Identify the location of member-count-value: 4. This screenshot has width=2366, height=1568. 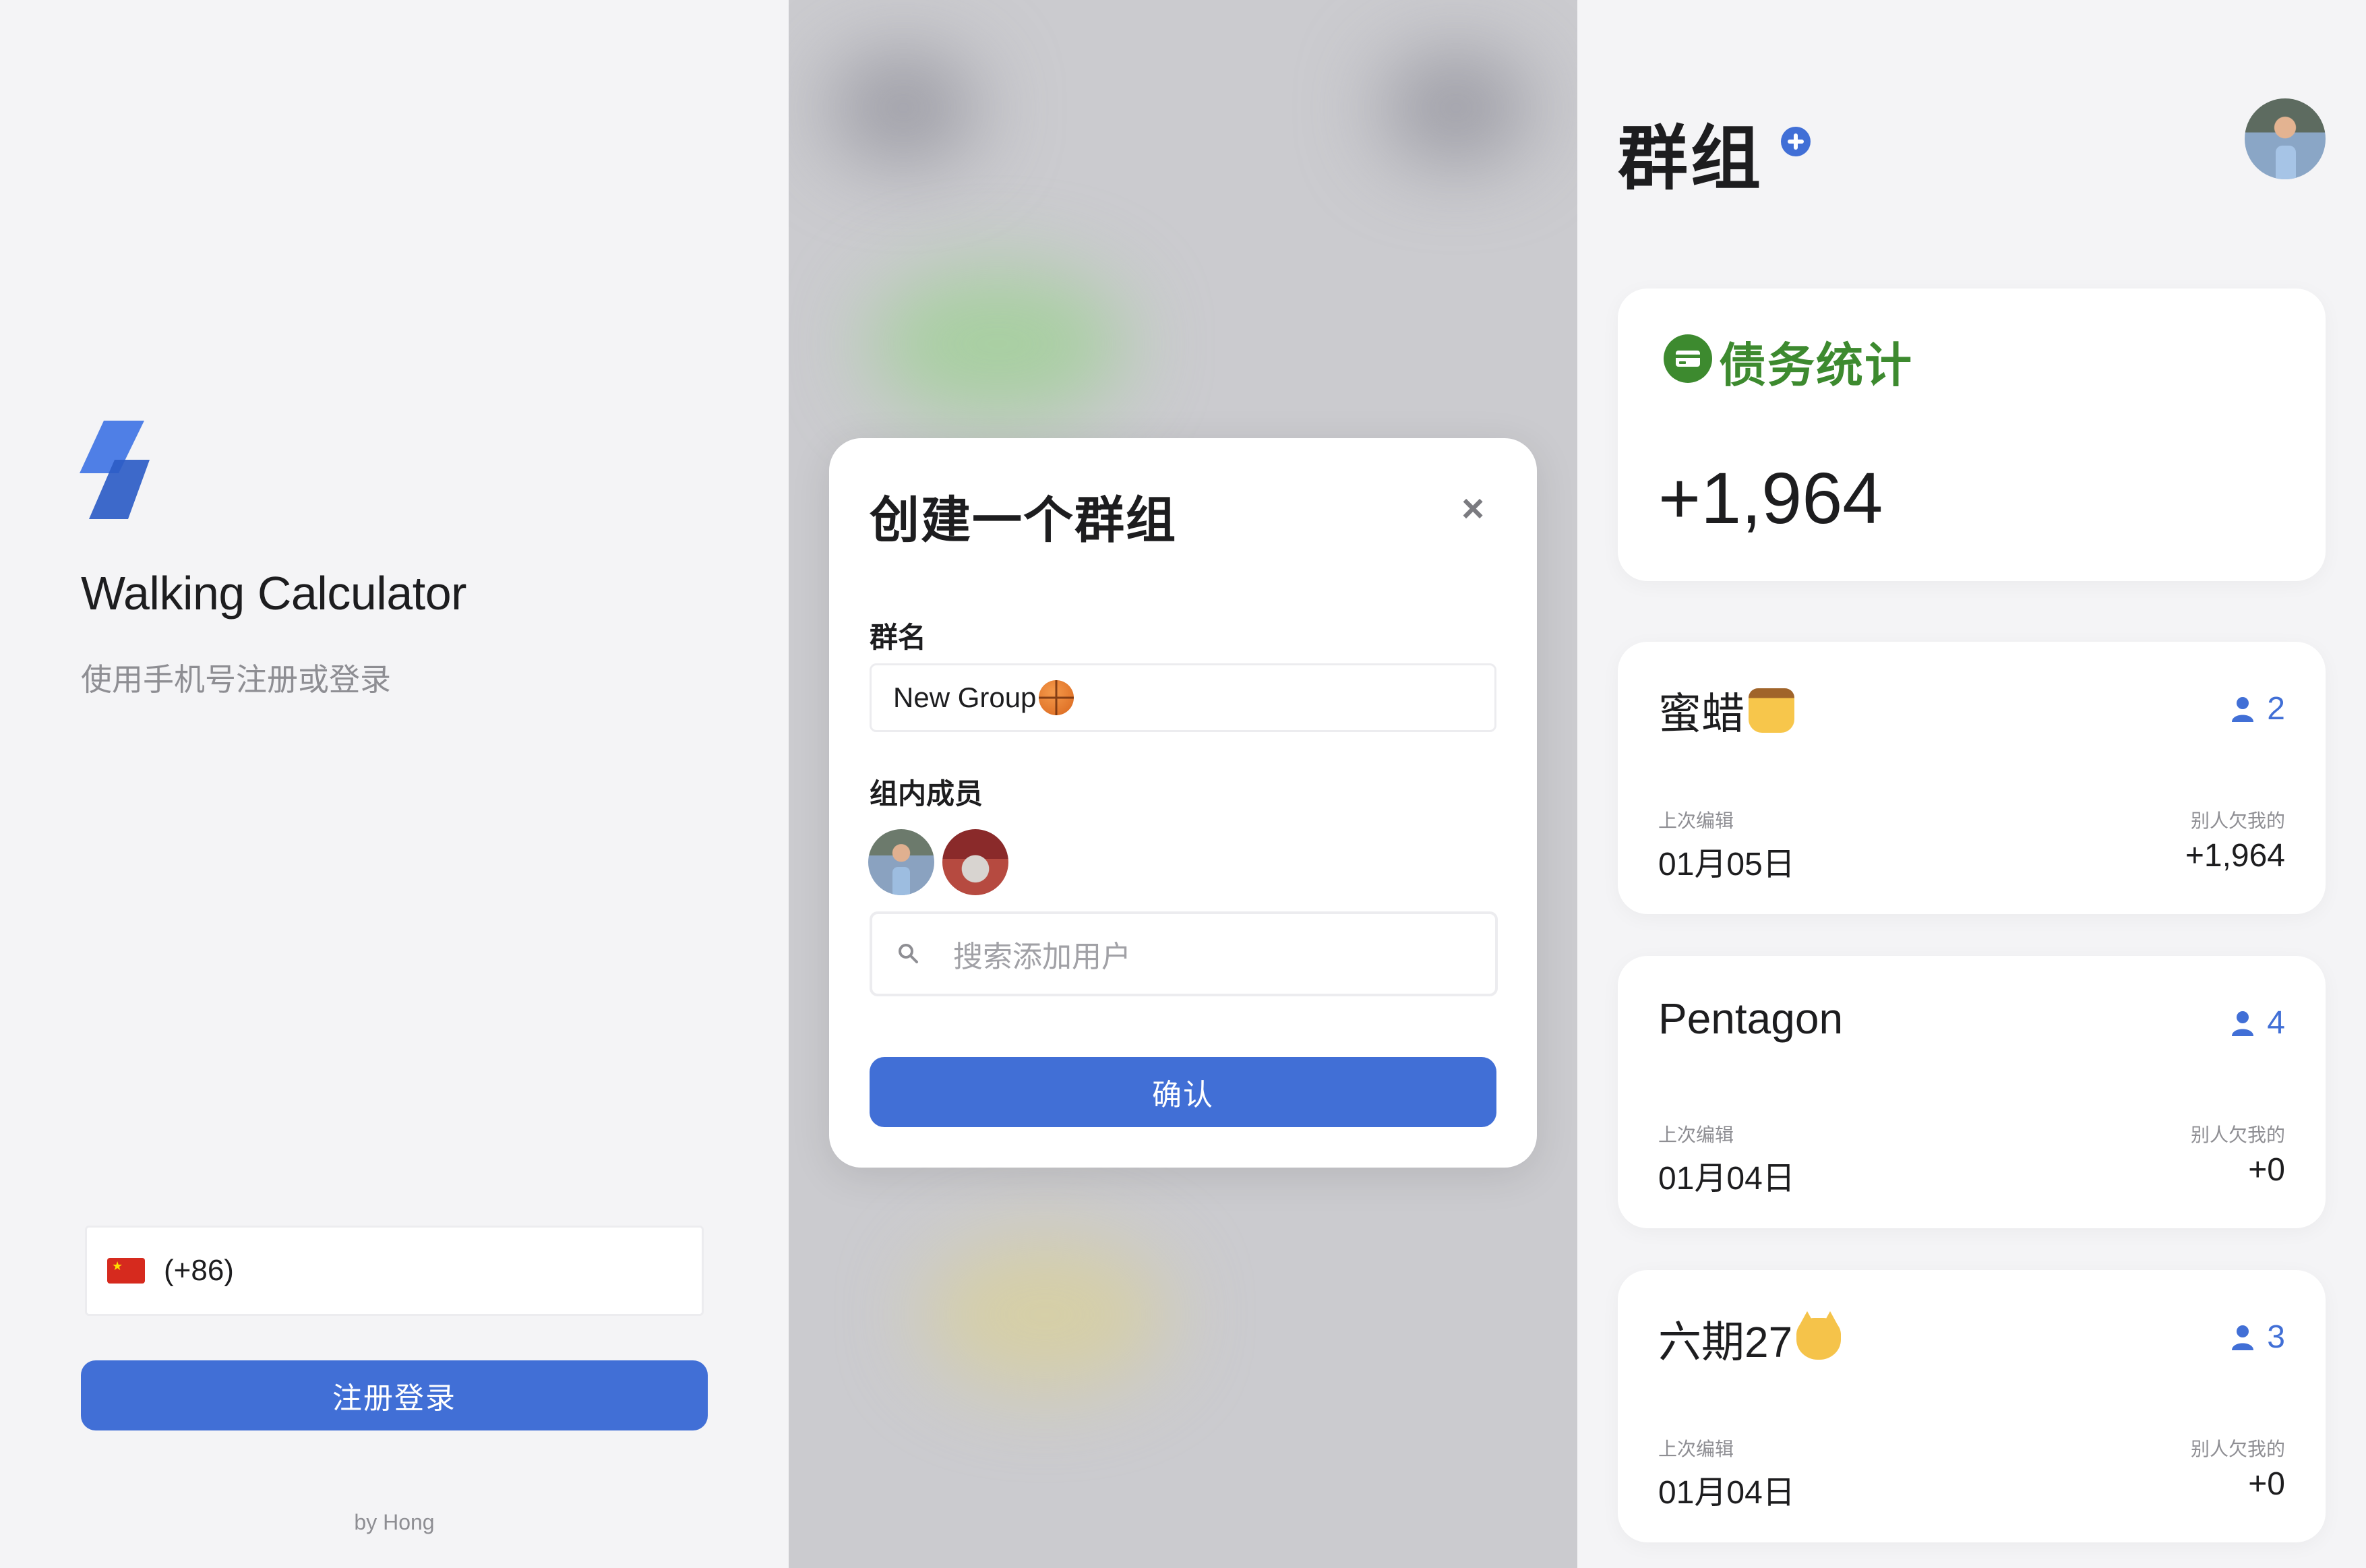
(2276, 1023).